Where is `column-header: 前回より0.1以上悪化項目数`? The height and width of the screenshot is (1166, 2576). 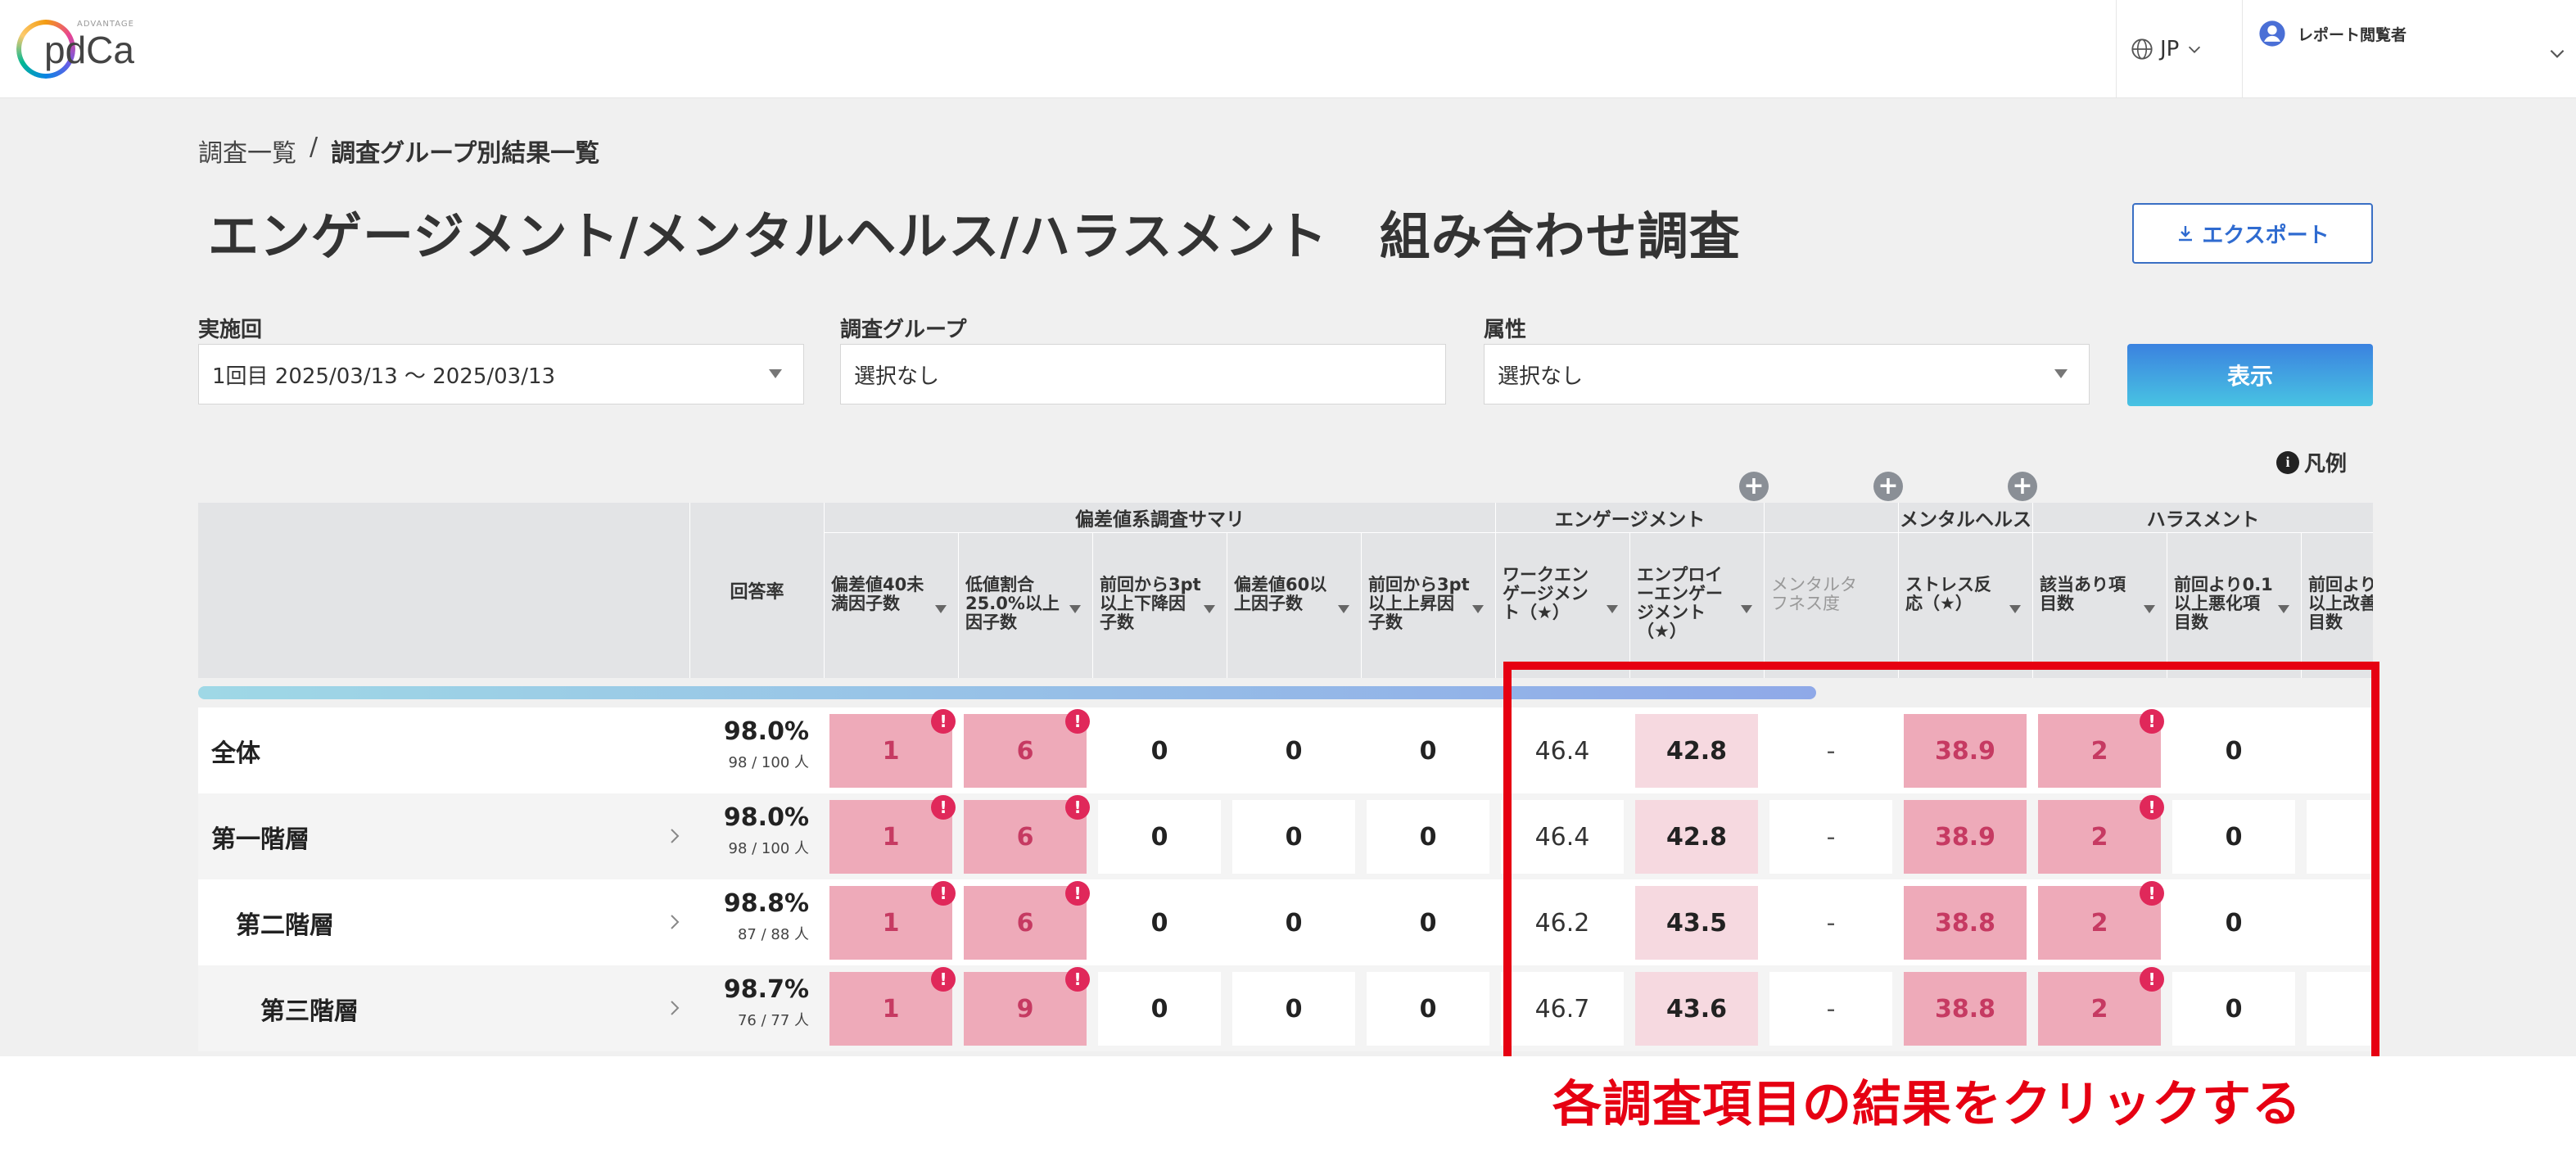
column-header: 前回より0.1以上悪化項目数 is located at coordinates (2234, 605).